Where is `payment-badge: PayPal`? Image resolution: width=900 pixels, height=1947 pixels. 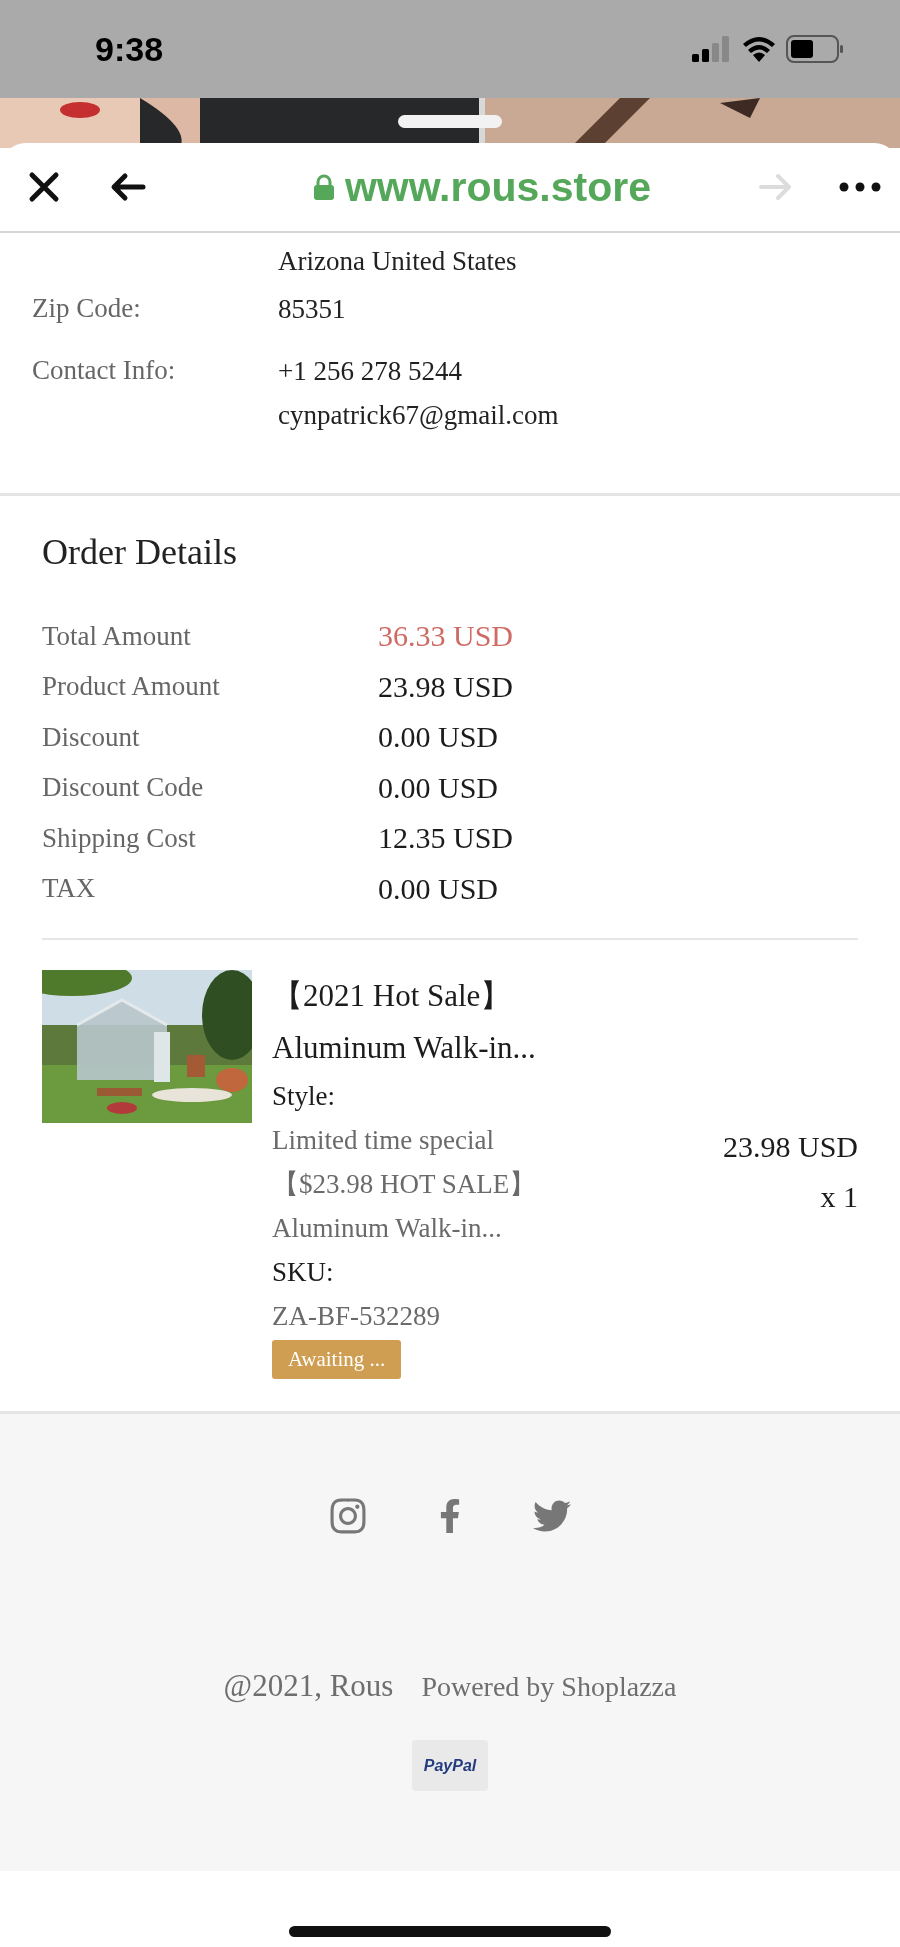
payment-badge: PayPal is located at coordinates (450, 1765).